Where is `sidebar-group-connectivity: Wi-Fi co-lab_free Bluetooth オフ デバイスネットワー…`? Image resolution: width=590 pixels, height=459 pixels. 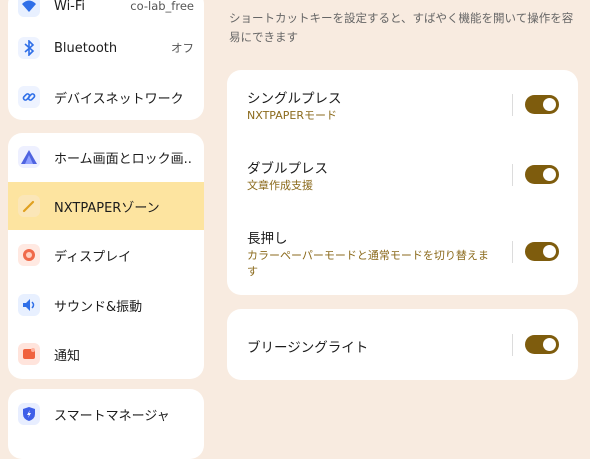
sidebar-group-connectivity: Wi-Fi co-lab_free Bluetooth オフ デバイスネットワー… is located at coordinates (106, 60).